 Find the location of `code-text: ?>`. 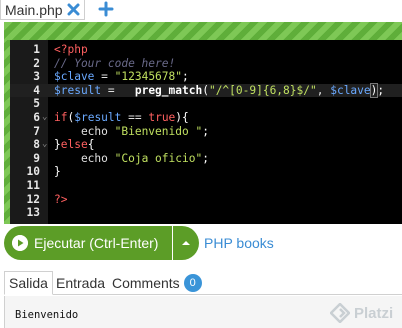

code-text: ?> is located at coordinates (60, 200).